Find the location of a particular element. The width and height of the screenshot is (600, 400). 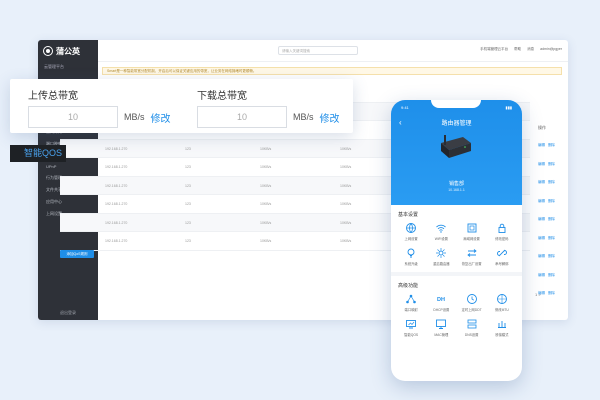

router-icon is located at coordinates (456, 146).